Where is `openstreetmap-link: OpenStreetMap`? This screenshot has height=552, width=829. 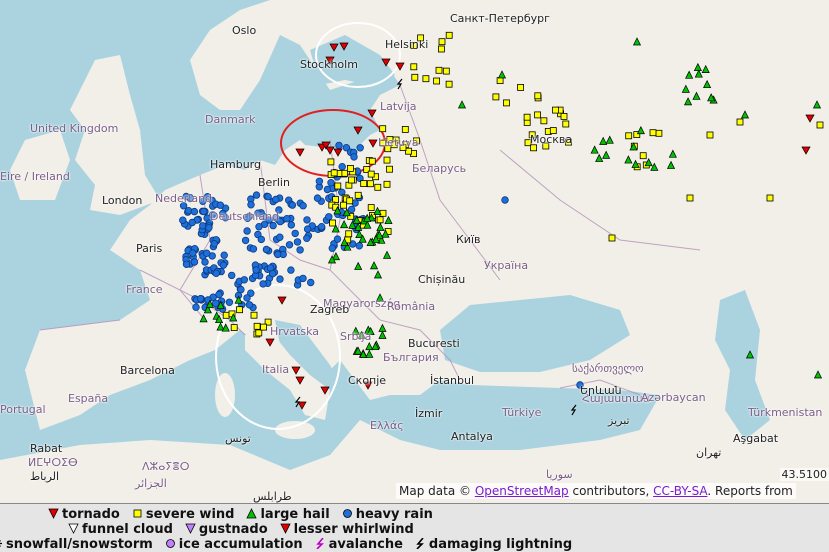
openstreetmap-link: OpenStreetMap is located at coordinates (522, 491).